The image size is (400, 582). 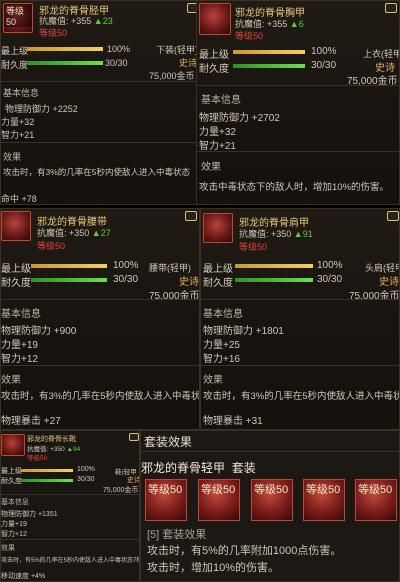 What do you see at coordinates (23, 576) in the screenshot?
I see `extra-stat: 移动速度 +4%` at bounding box center [23, 576].